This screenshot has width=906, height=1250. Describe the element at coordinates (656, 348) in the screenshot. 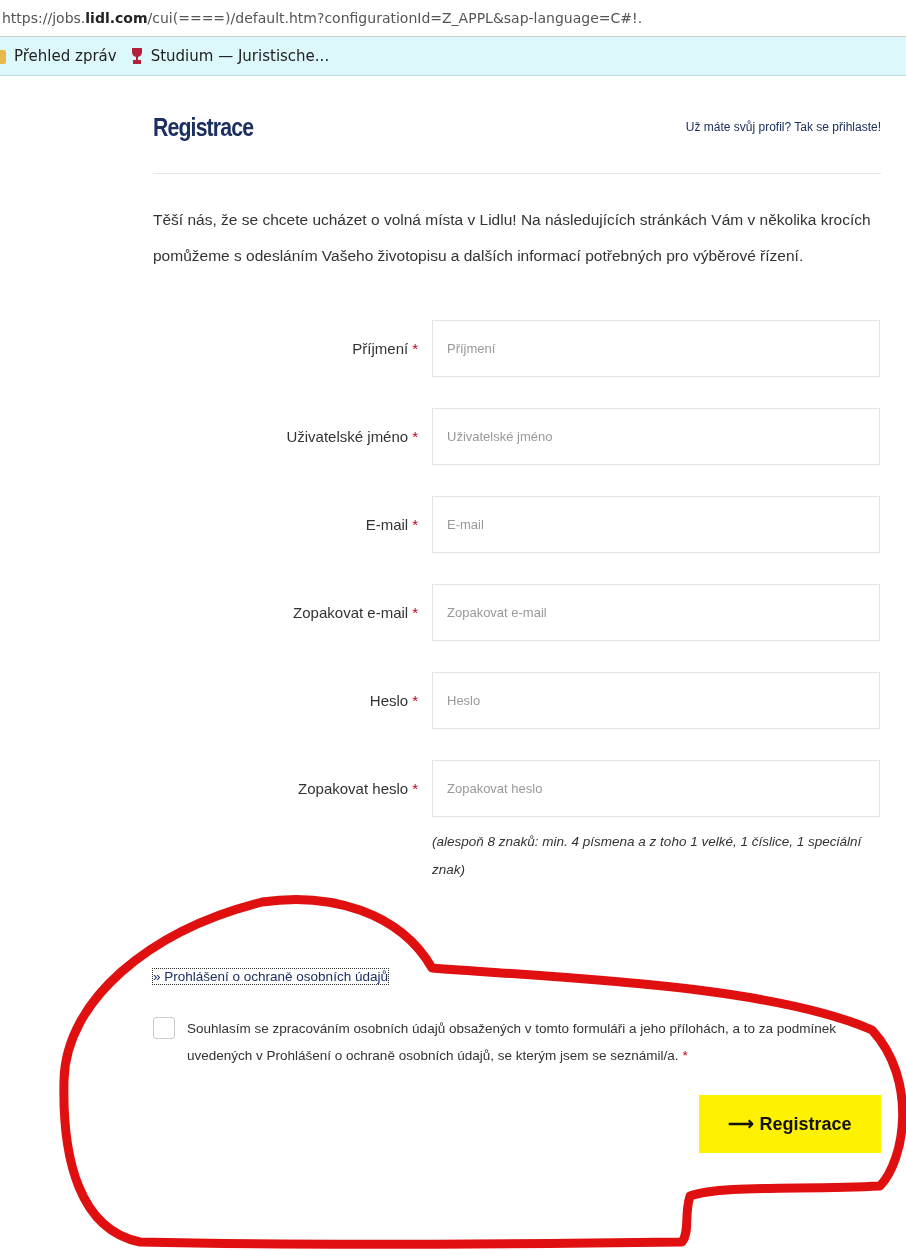

I see `input-field: Příjmení` at that location.